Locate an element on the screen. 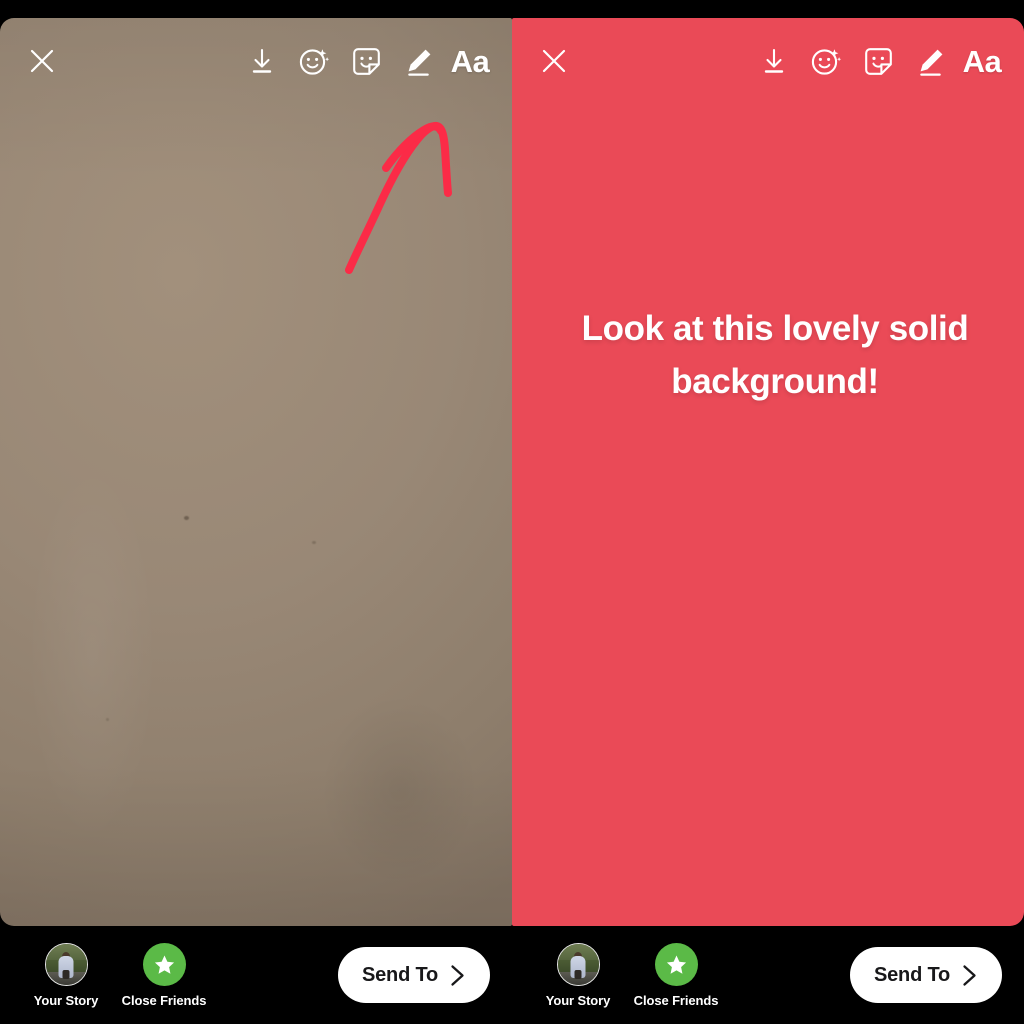 The image size is (1024, 1024). story-text-overlay: Look at this lovely solid background! is located at coordinates (775, 355).